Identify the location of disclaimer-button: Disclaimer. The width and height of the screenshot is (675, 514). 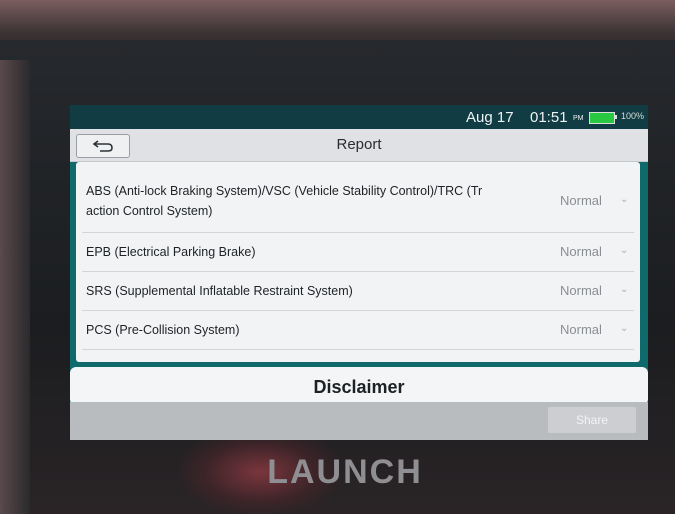
(359, 386).